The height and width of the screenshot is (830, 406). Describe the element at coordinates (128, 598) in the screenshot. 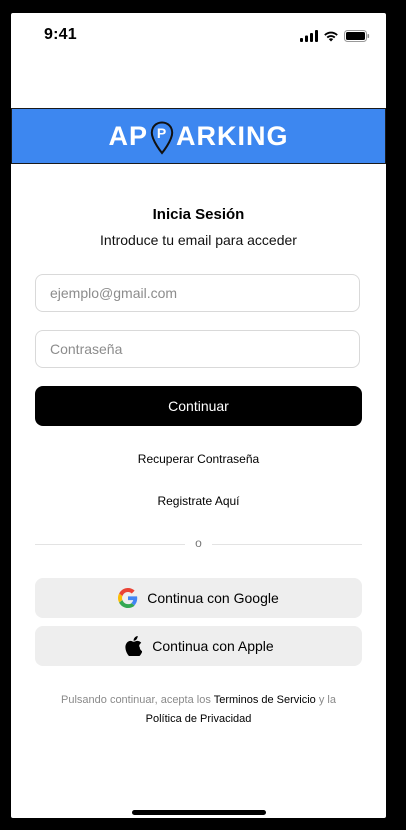

I see `google-icon` at that location.